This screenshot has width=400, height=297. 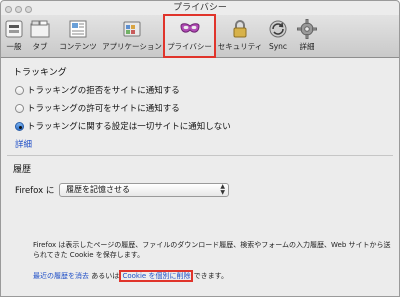 What do you see at coordinates (28, 9) in the screenshot?
I see `zoom-window-button` at bounding box center [28, 9].